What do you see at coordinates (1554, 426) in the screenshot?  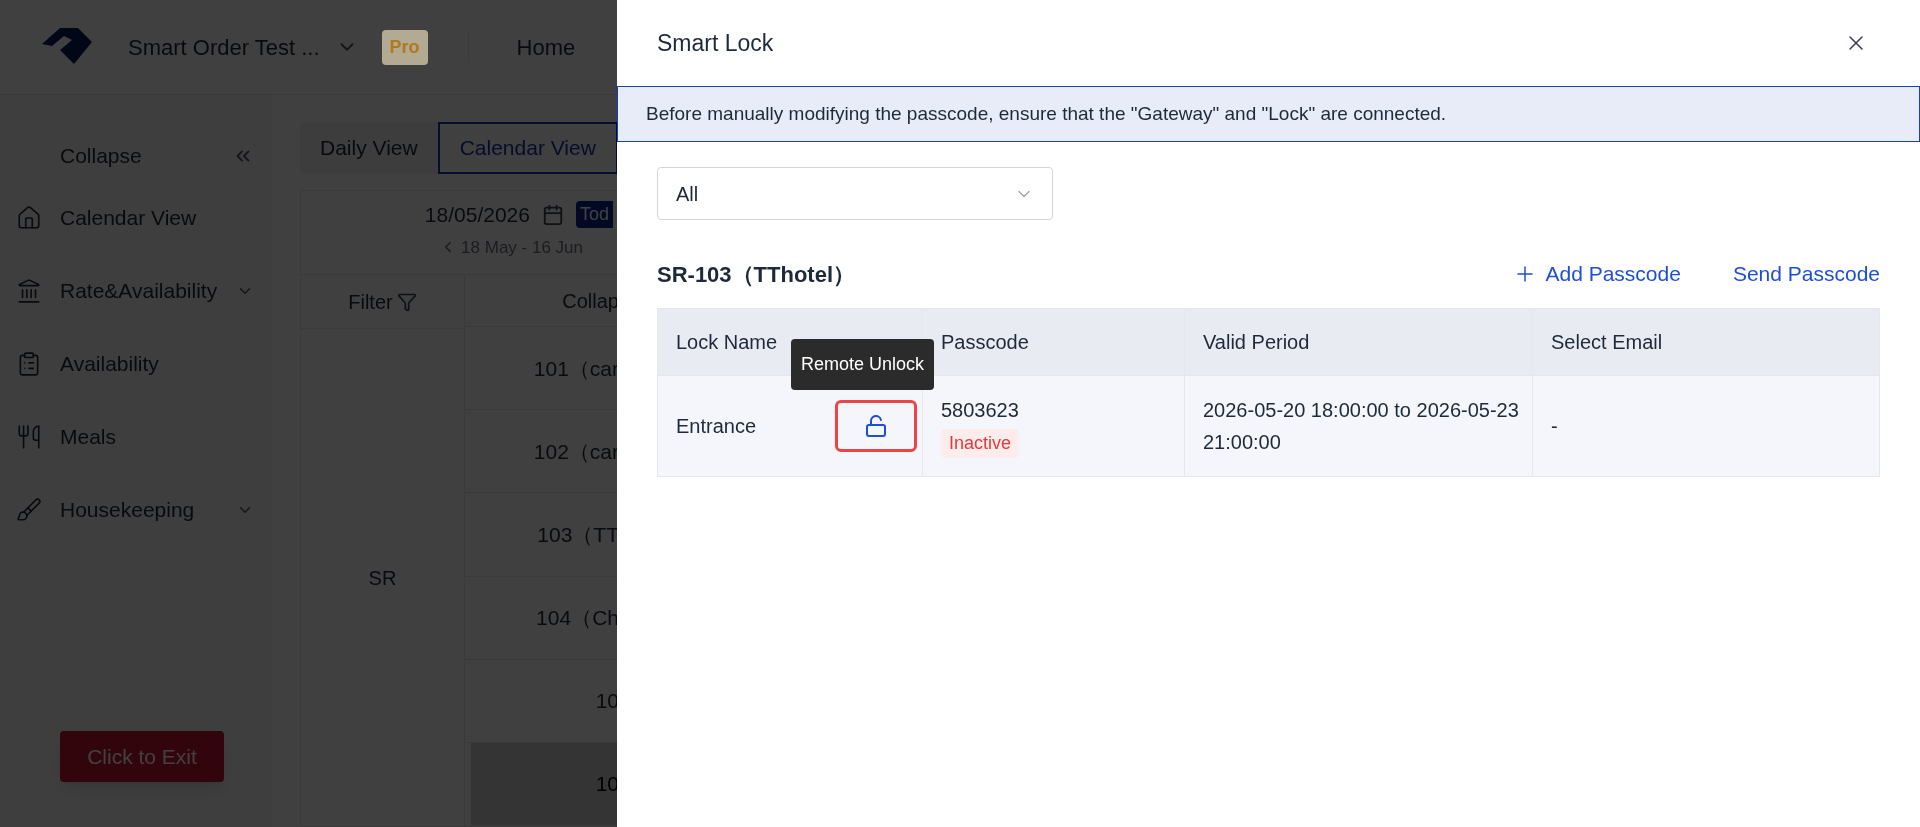 I see `table-cell-text: -` at bounding box center [1554, 426].